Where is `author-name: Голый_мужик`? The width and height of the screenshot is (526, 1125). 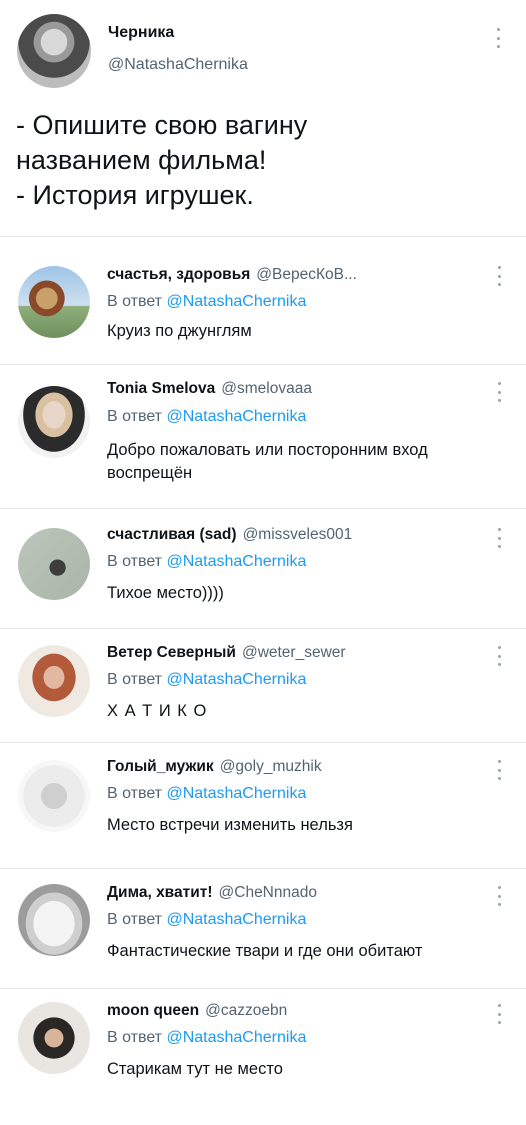 author-name: Голый_мужик is located at coordinates (160, 766).